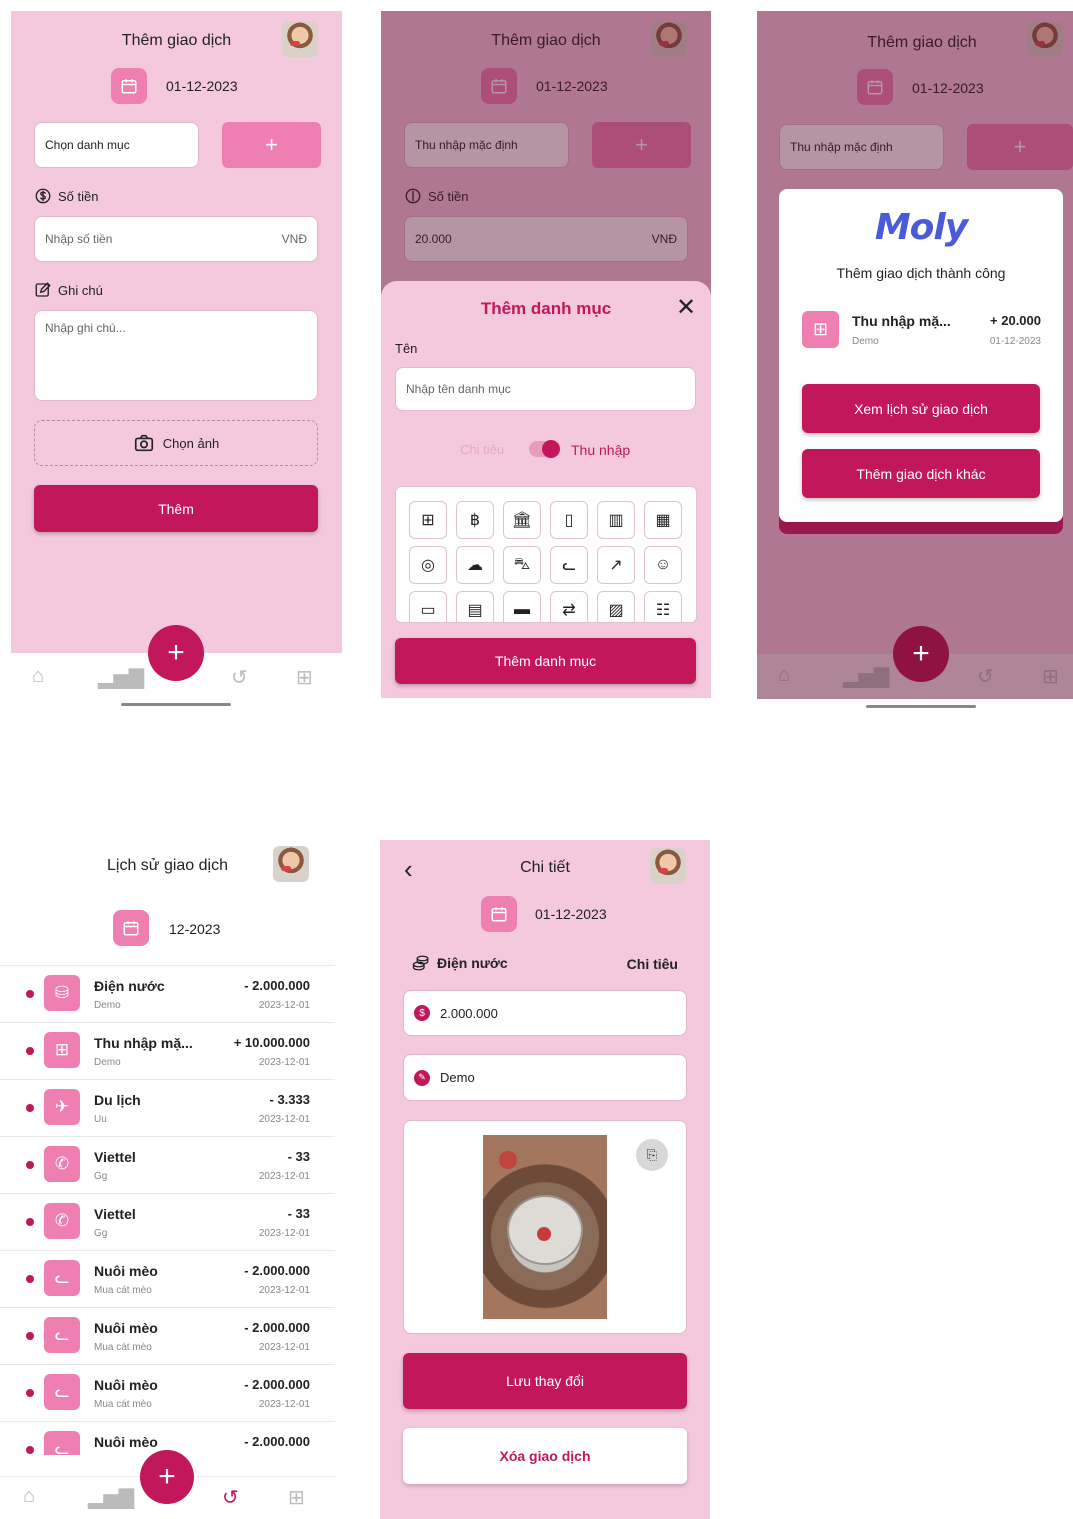 This screenshot has width=1073, height=1519. Describe the element at coordinates (652, 1155) in the screenshot. I see `delete-photo-icon: ⎘` at that location.